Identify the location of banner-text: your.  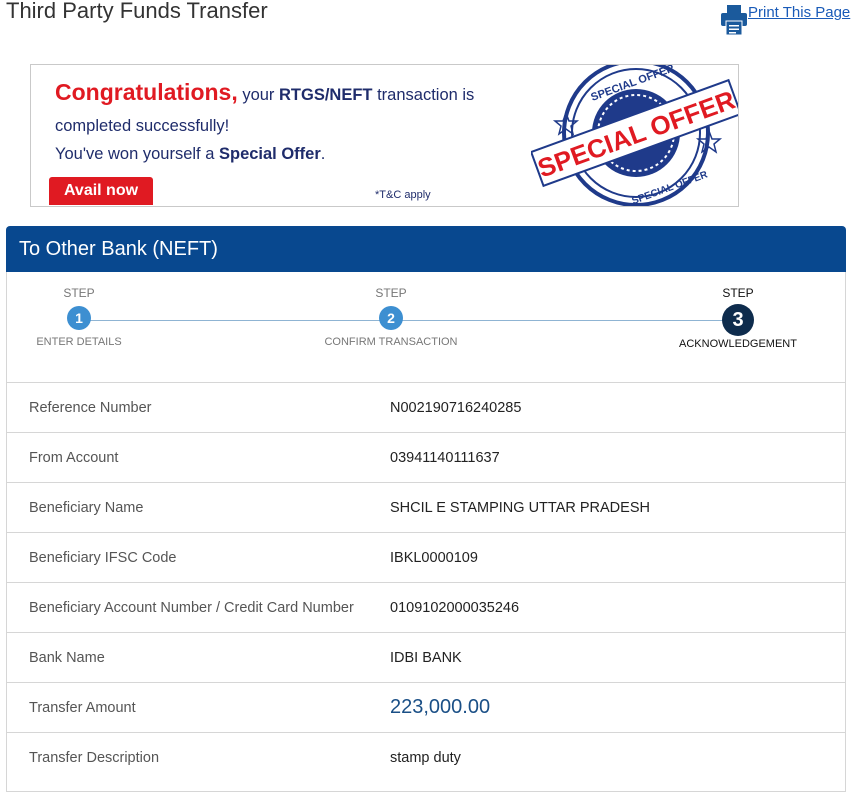
(258, 95).